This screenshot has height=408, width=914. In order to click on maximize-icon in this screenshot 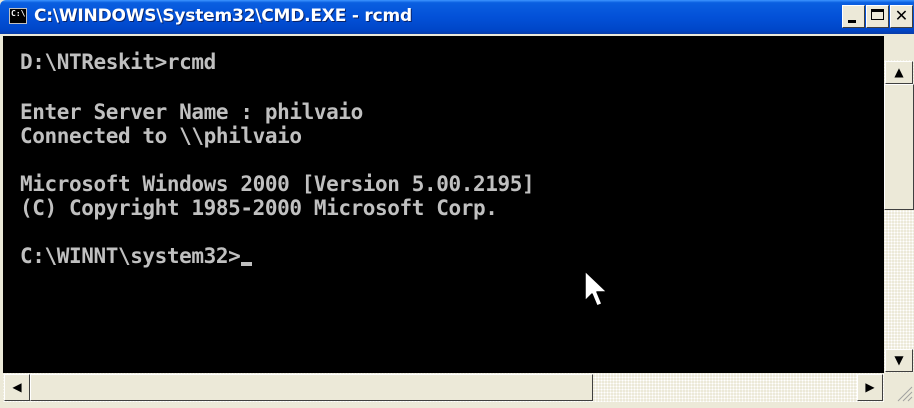, I will do `click(877, 14)`.